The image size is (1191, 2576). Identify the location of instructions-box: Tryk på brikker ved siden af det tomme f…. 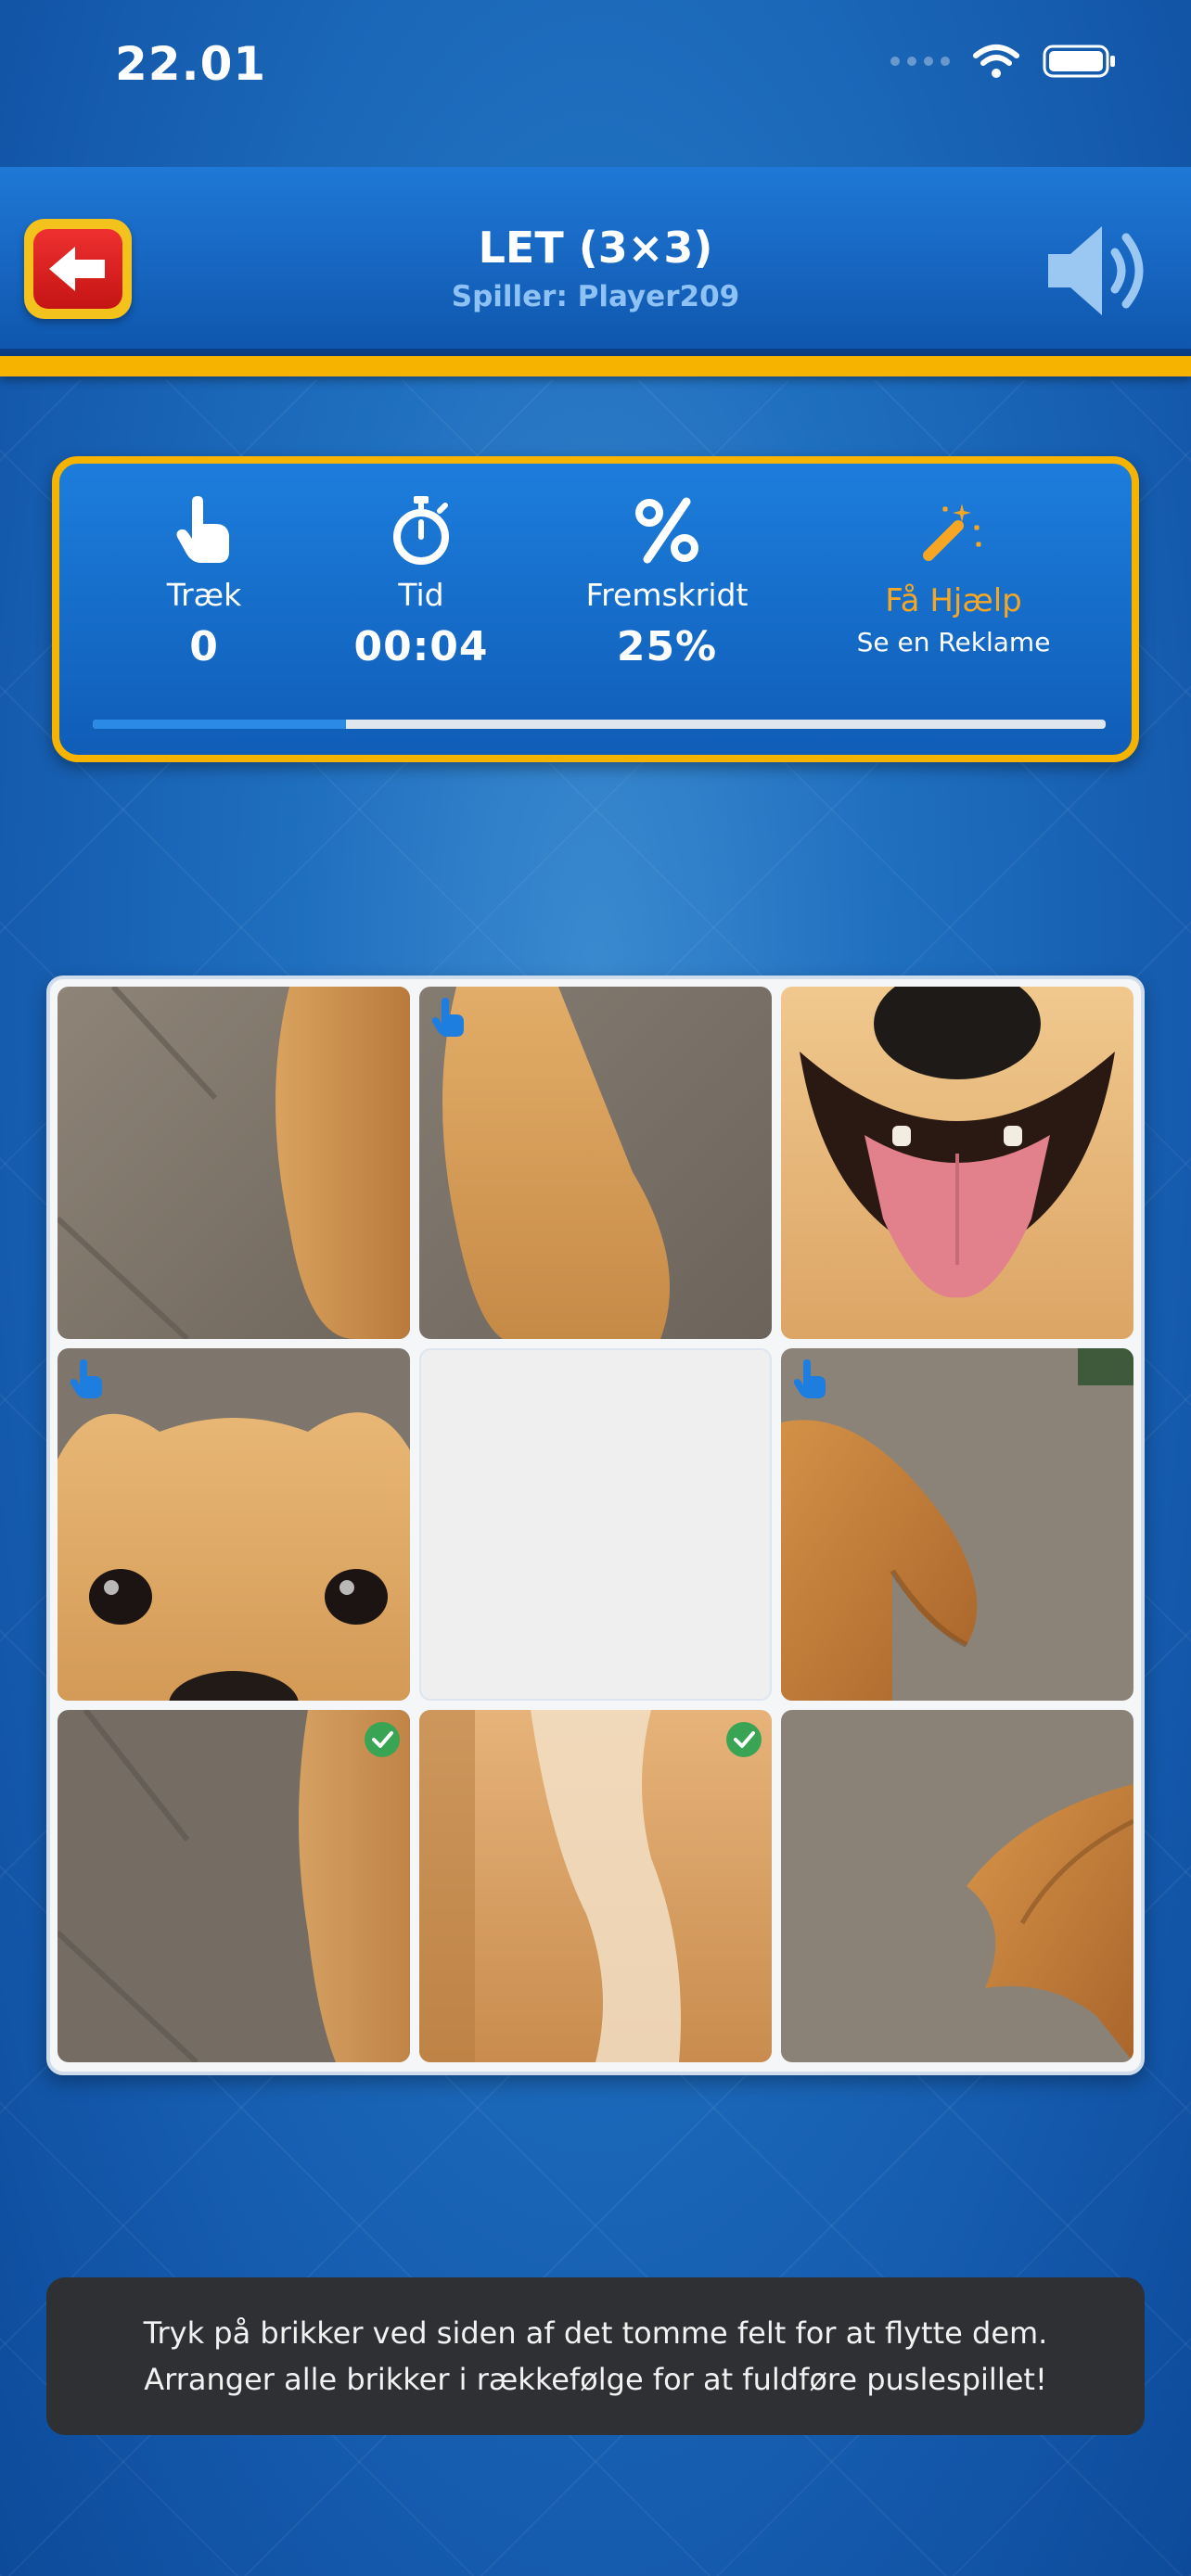
(595, 2356).